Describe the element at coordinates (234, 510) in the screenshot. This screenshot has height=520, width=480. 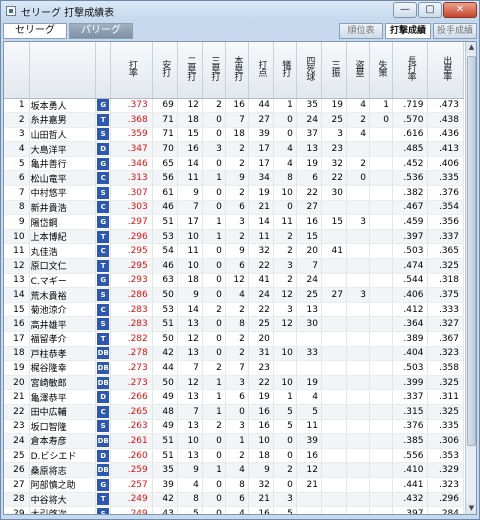
I see `table-row: 29大引啓次S.24943504165.397.284` at that location.